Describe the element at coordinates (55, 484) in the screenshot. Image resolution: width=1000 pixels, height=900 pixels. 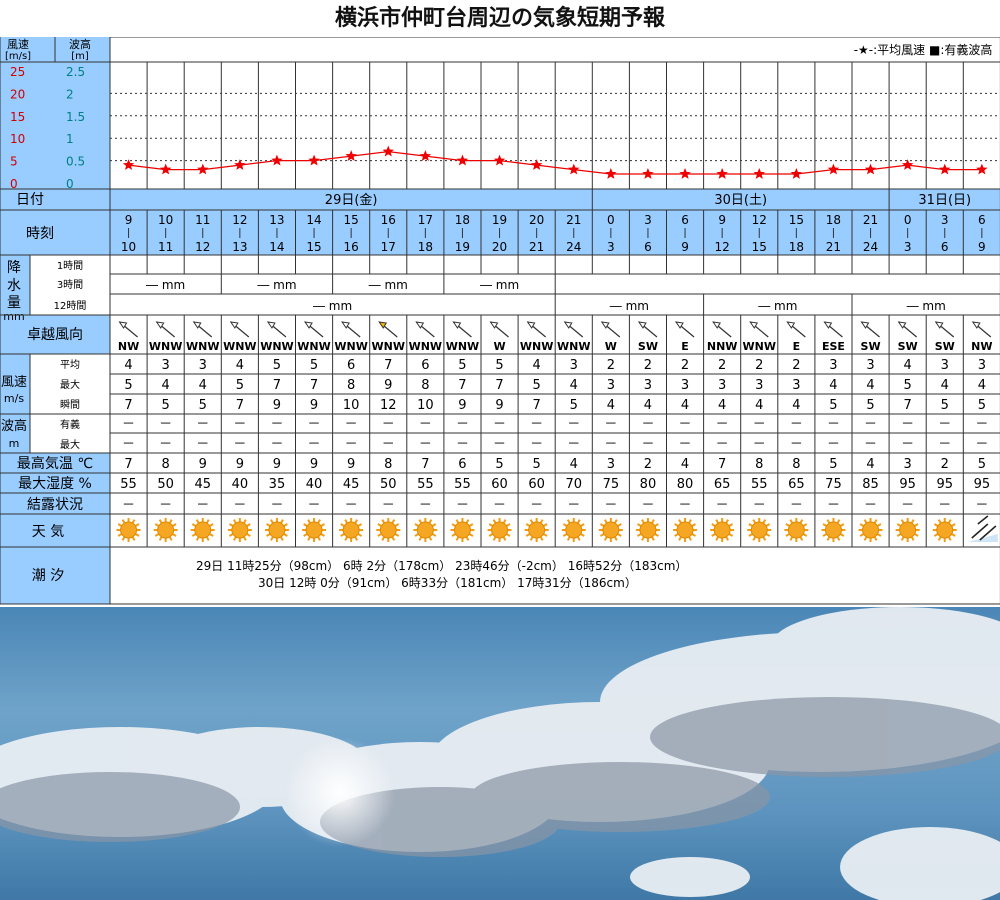
I see `humidity-label: 最大湿度 %` at that location.